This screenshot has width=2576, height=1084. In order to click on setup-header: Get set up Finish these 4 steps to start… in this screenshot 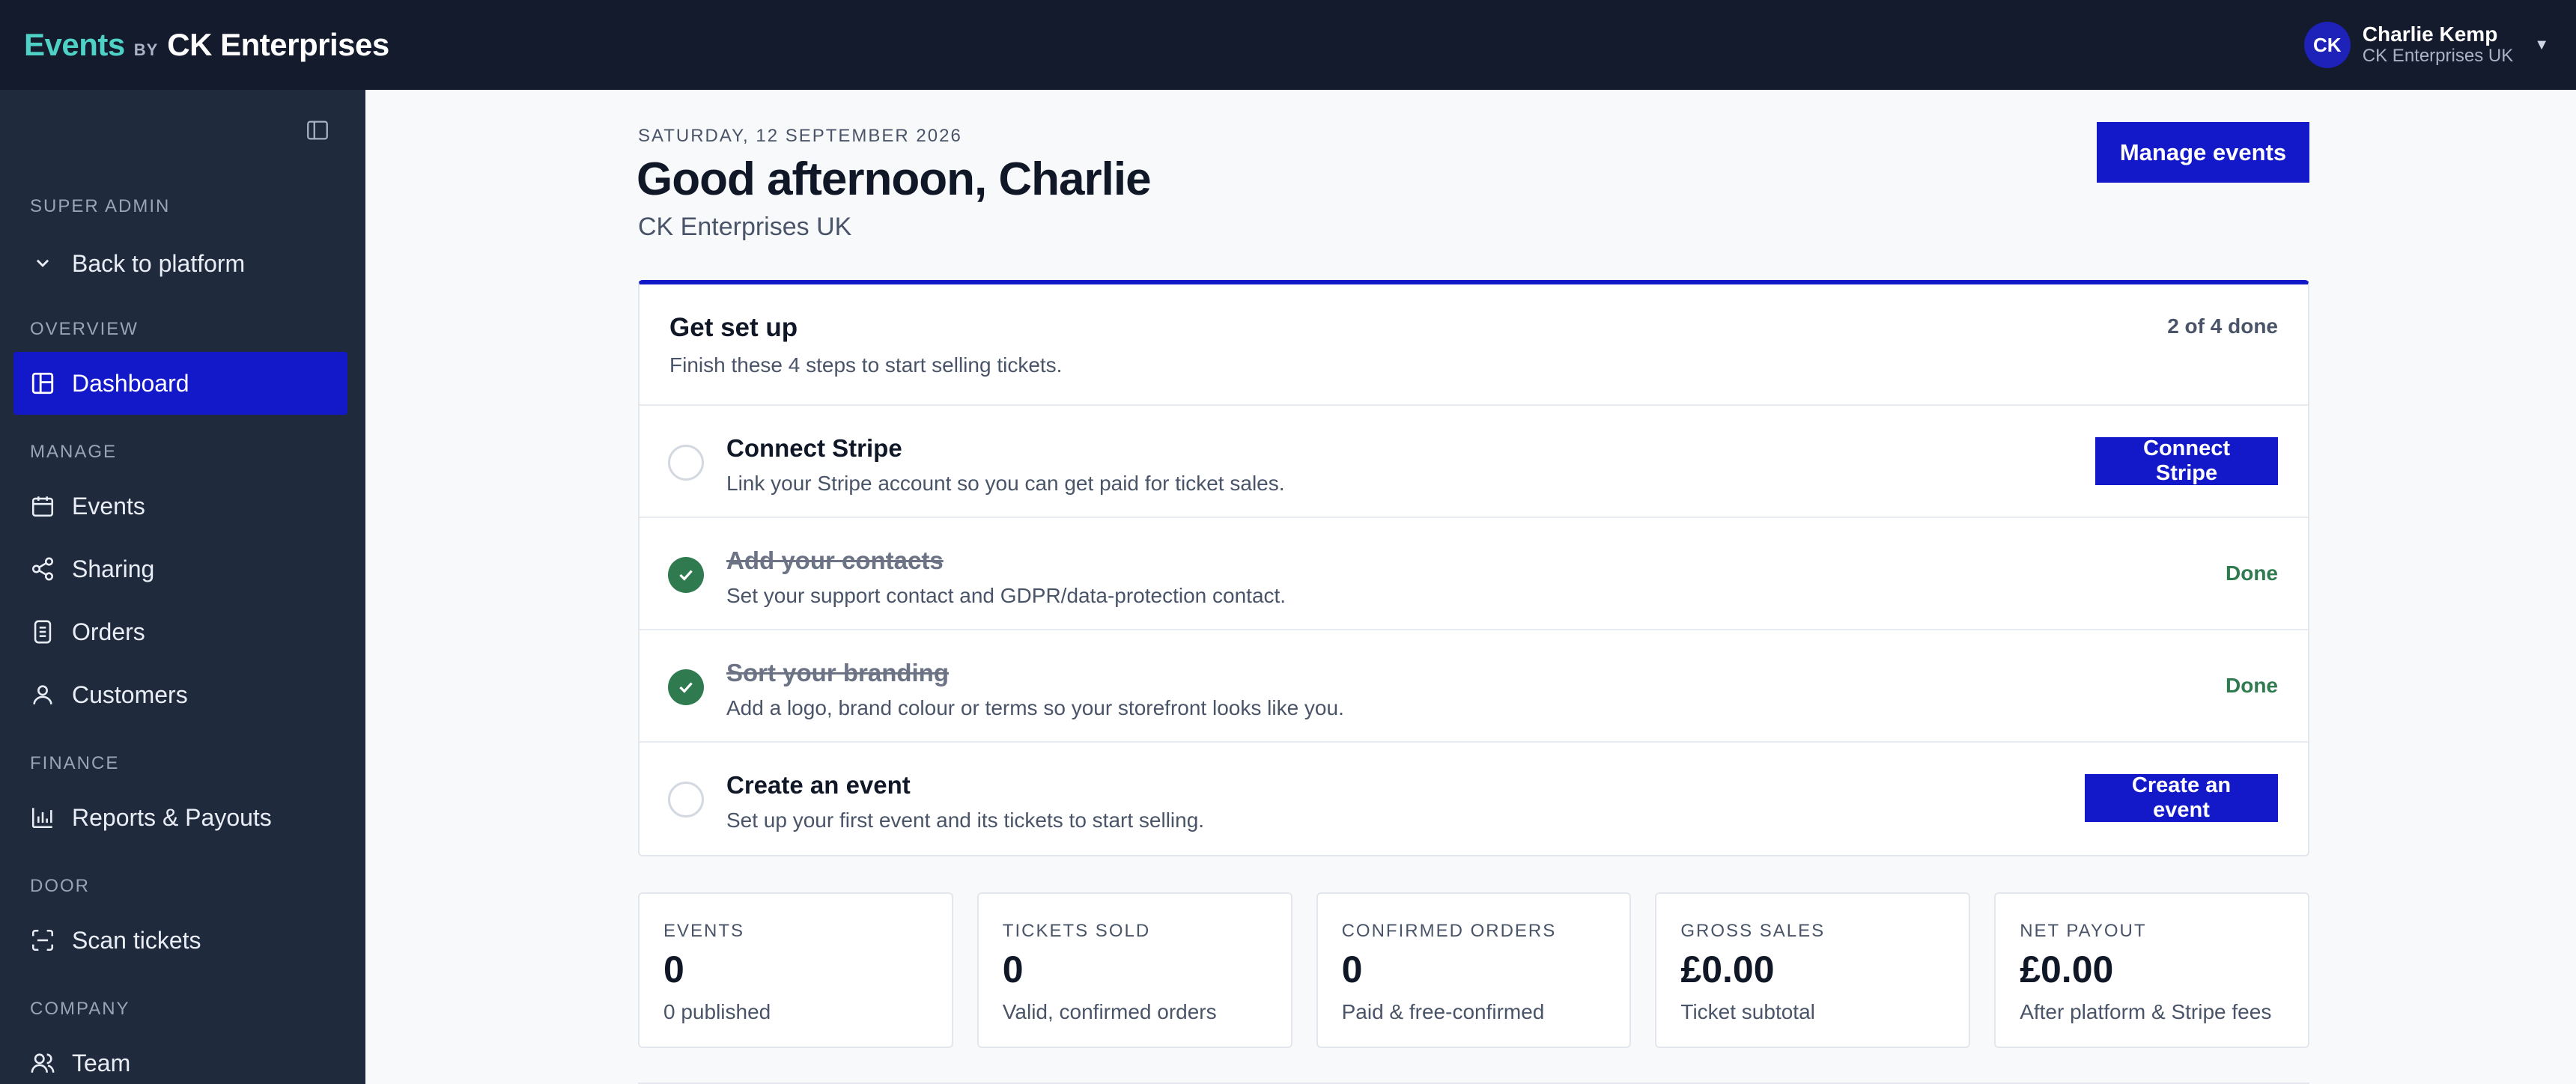, I will do `click(1474, 345)`.